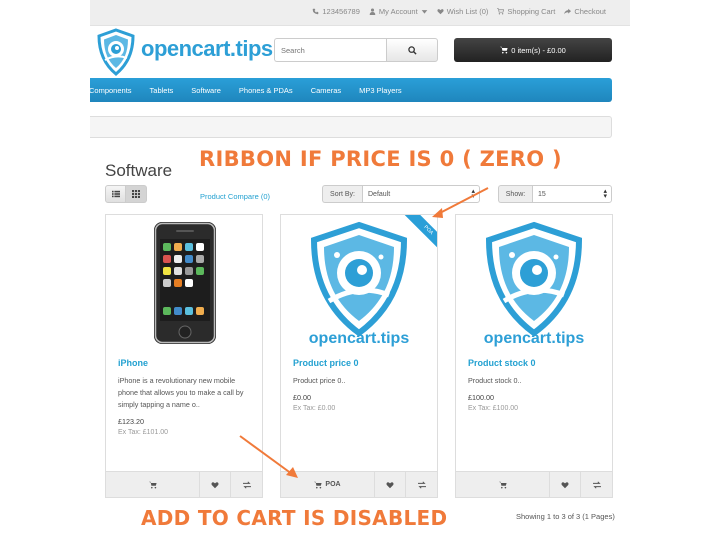 The image size is (720, 540). I want to click on list-icon, so click(115, 194).